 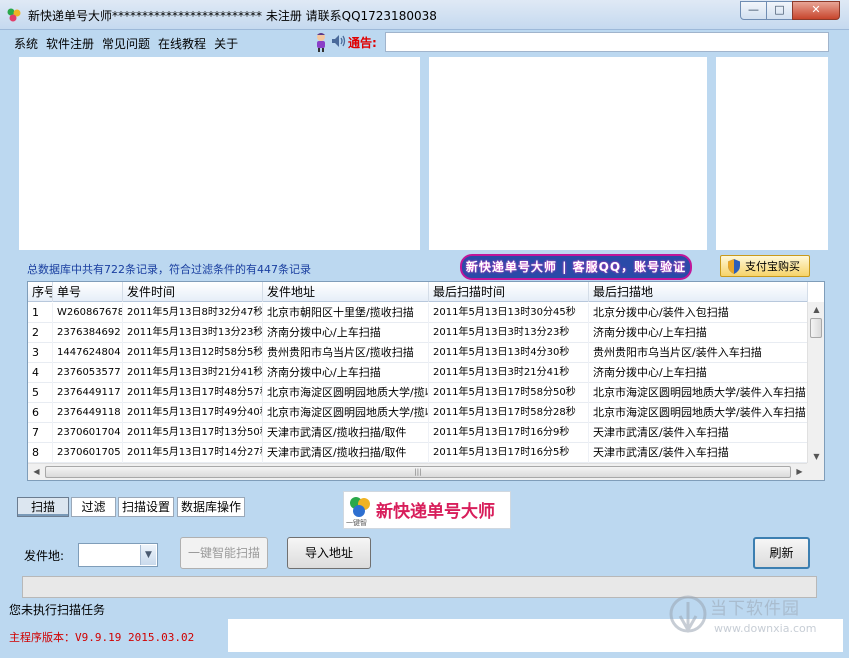 I want to click on promo-banner: 新快递单号大师 | 客服QQ，账号验证, so click(x=576, y=267).